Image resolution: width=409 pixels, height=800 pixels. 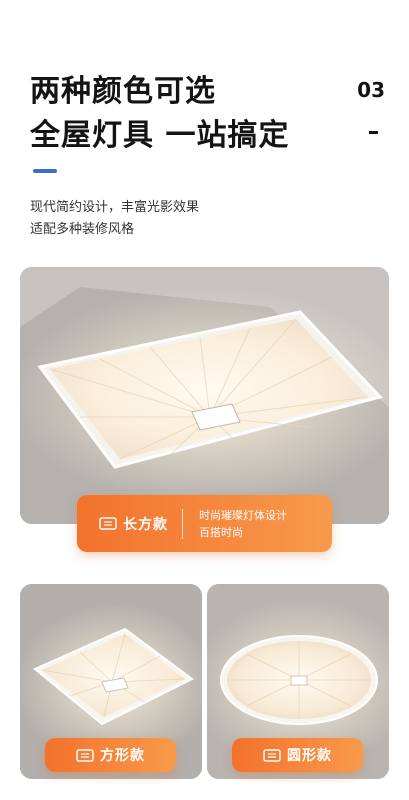 I want to click on headline-line-2: 全屋灯具 一站搞定, so click(x=160, y=135).